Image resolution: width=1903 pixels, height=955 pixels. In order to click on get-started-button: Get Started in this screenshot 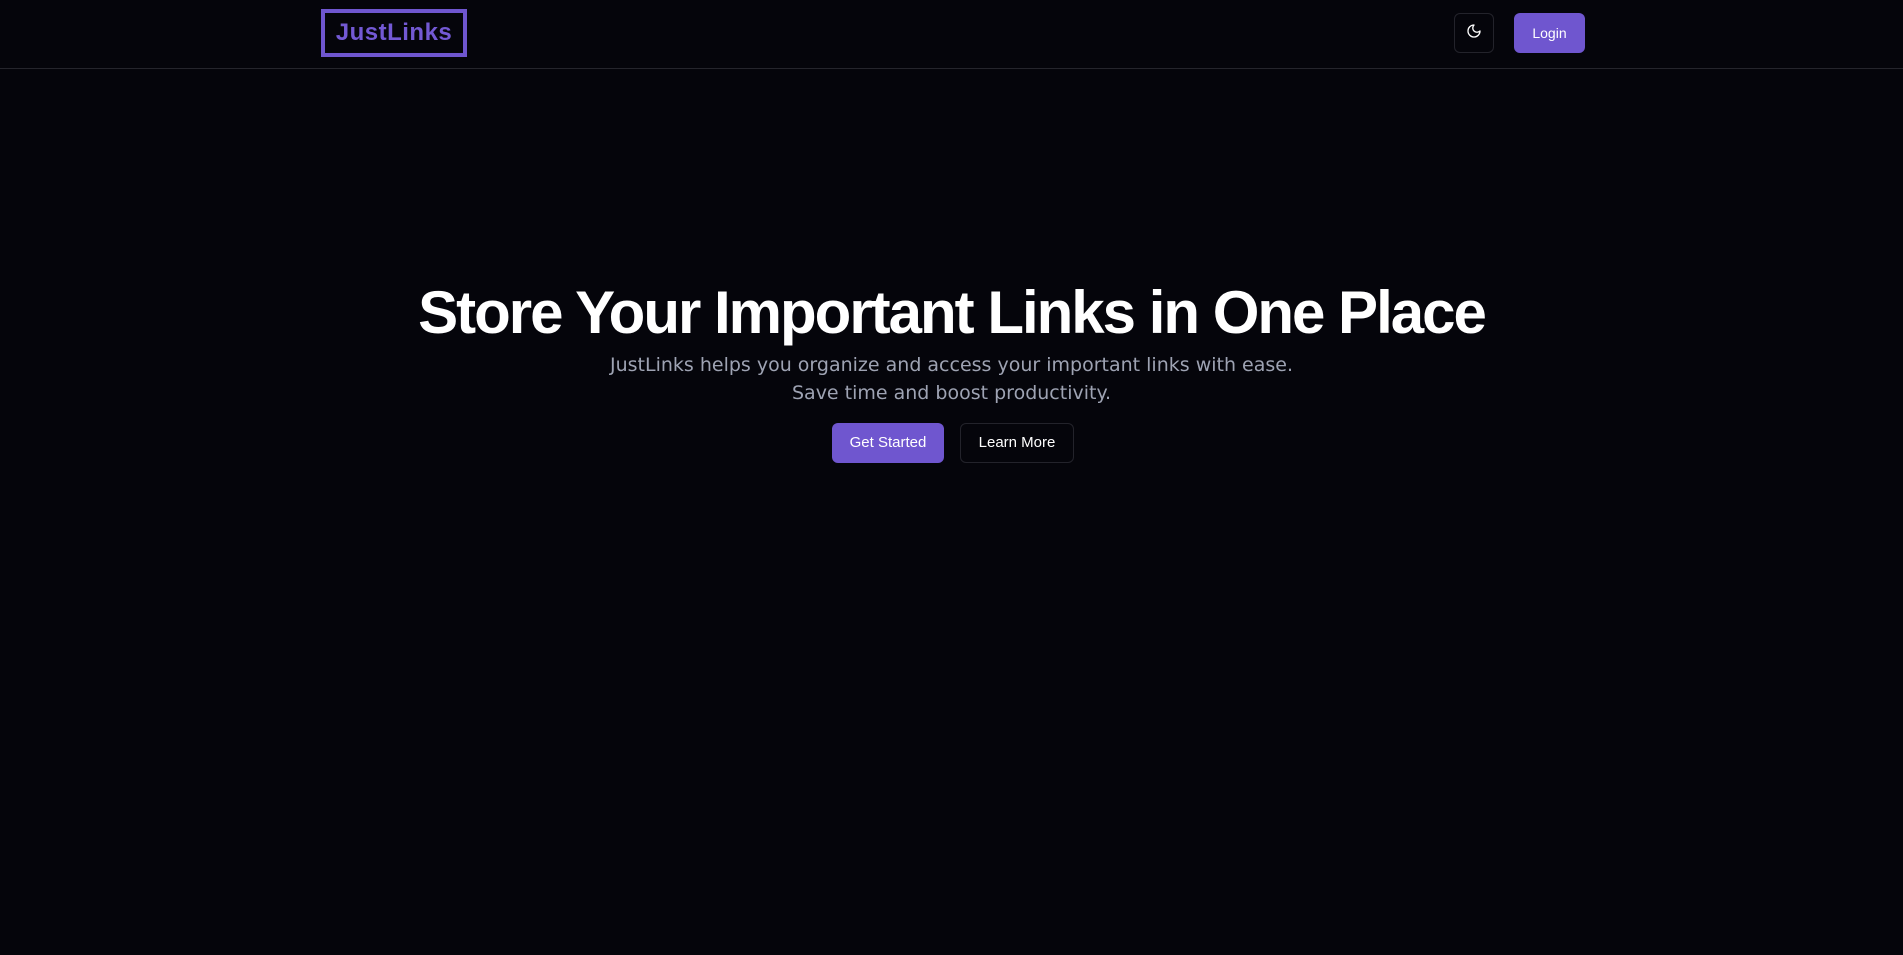, I will do `click(888, 443)`.